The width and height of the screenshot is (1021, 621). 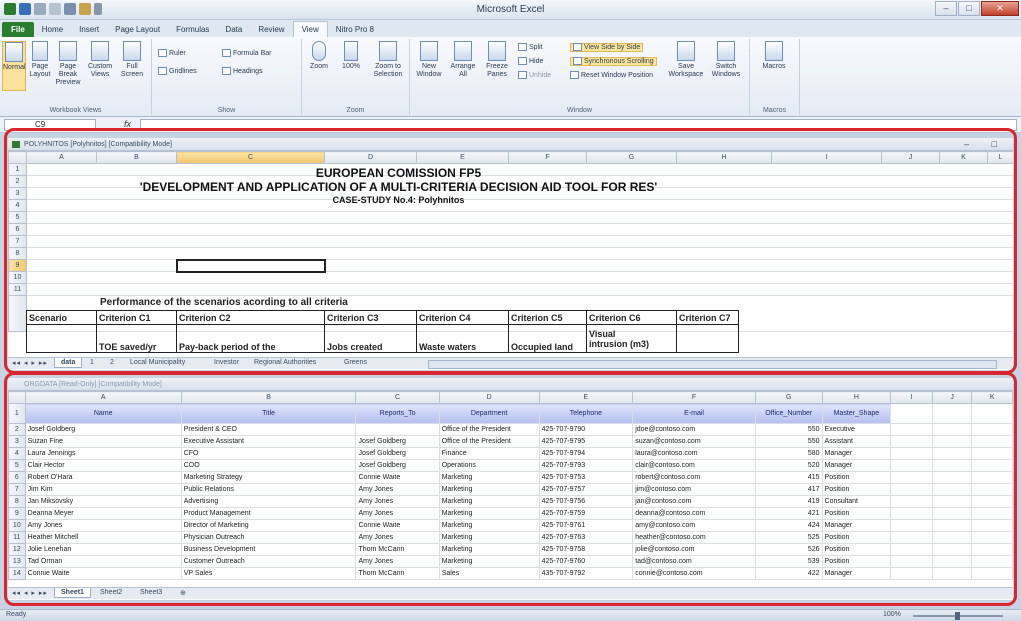 I want to click on cell: Thom McCann, so click(x=397, y=549).